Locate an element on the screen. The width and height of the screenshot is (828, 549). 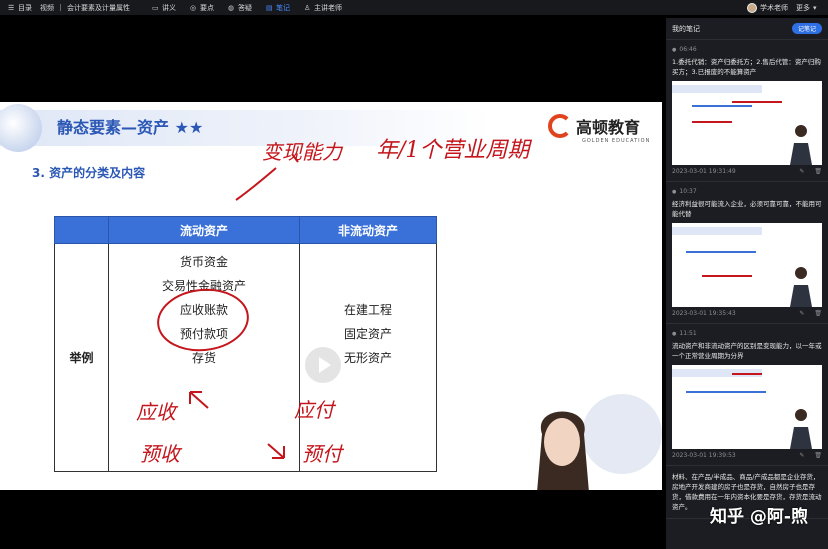
tab-keypoints: ◎ 要点 is located at coordinates (202, 8).